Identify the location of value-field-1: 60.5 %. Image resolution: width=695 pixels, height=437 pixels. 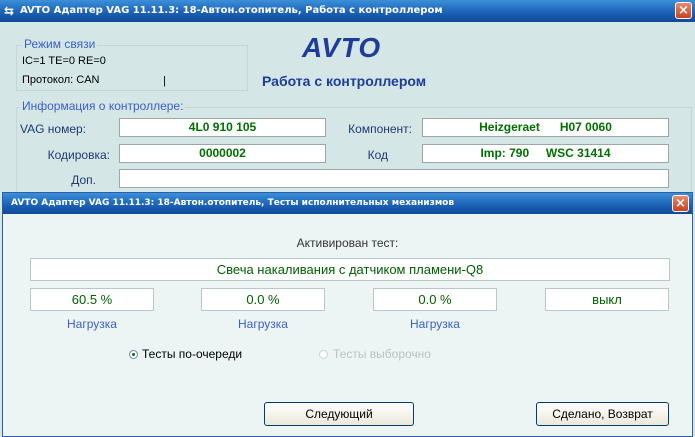
(92, 299).